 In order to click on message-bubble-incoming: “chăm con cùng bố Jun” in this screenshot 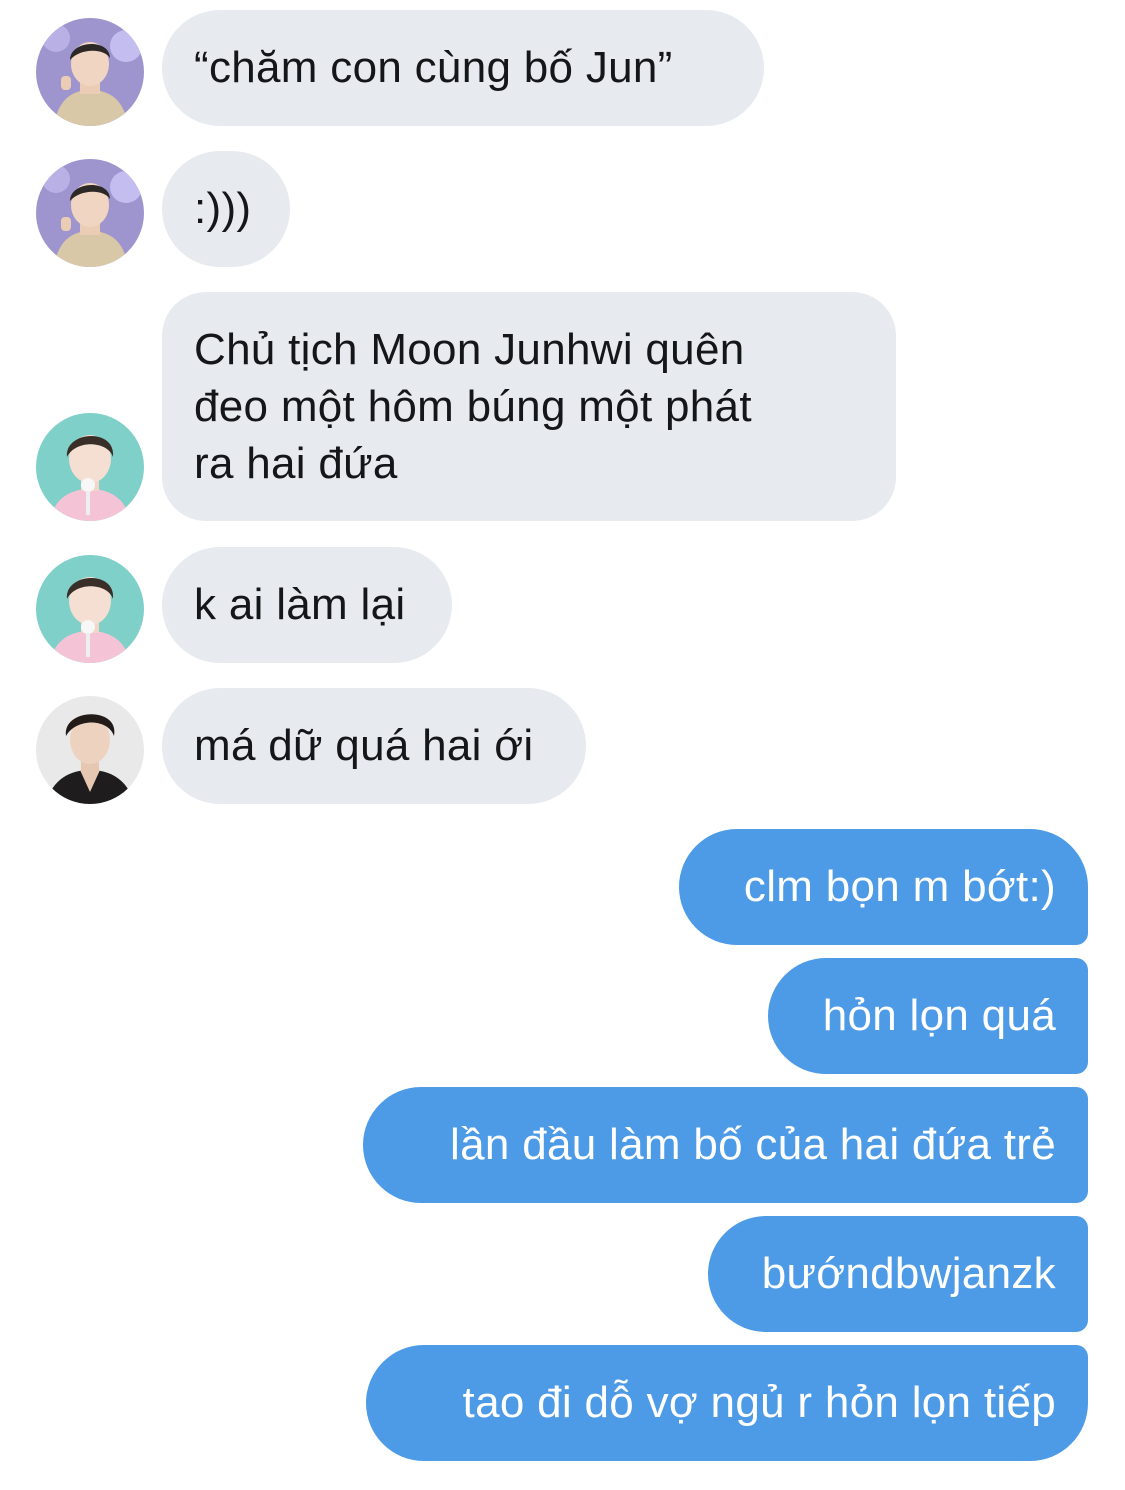, I will do `click(463, 68)`.